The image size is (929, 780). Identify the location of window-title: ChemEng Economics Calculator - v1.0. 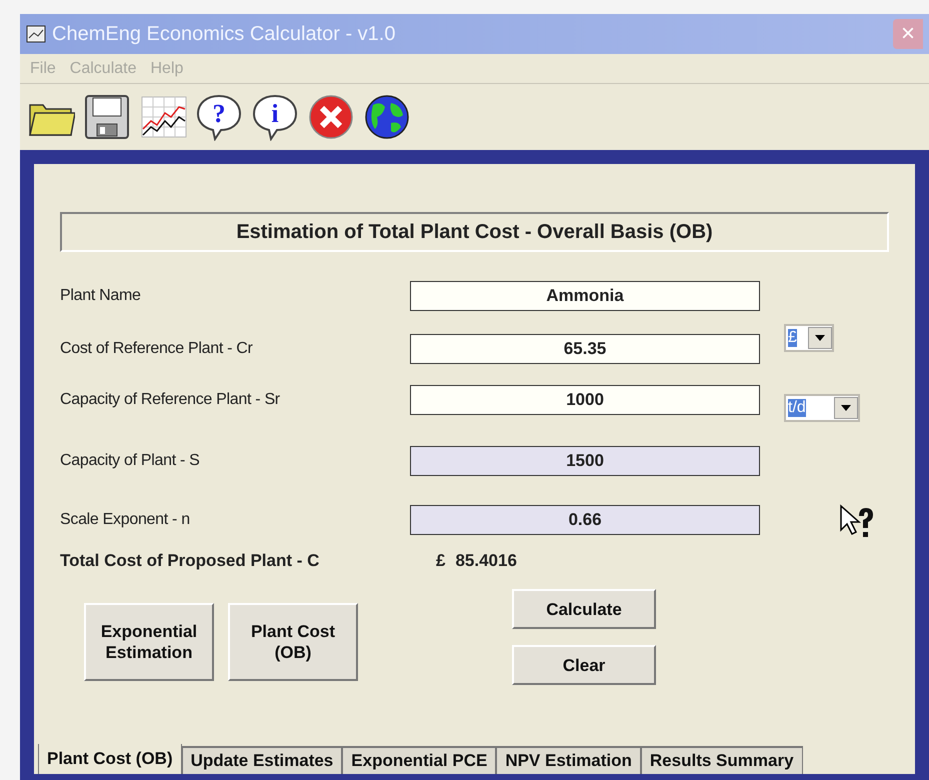
(224, 34).